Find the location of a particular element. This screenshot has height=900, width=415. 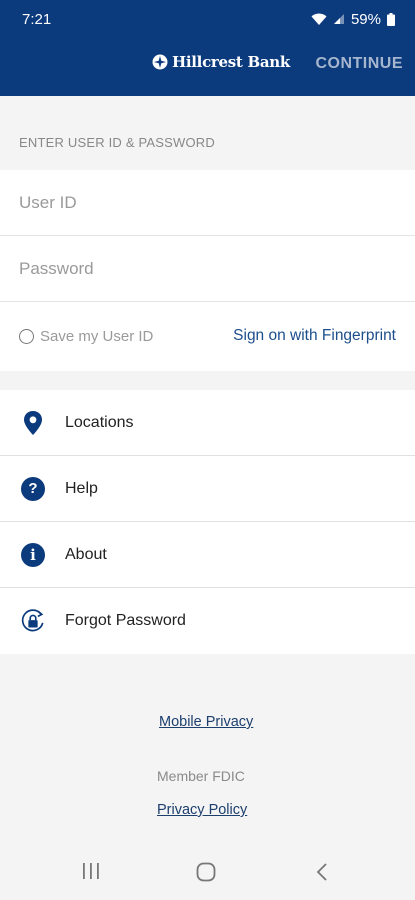

status-time: 7:21 is located at coordinates (37, 19).